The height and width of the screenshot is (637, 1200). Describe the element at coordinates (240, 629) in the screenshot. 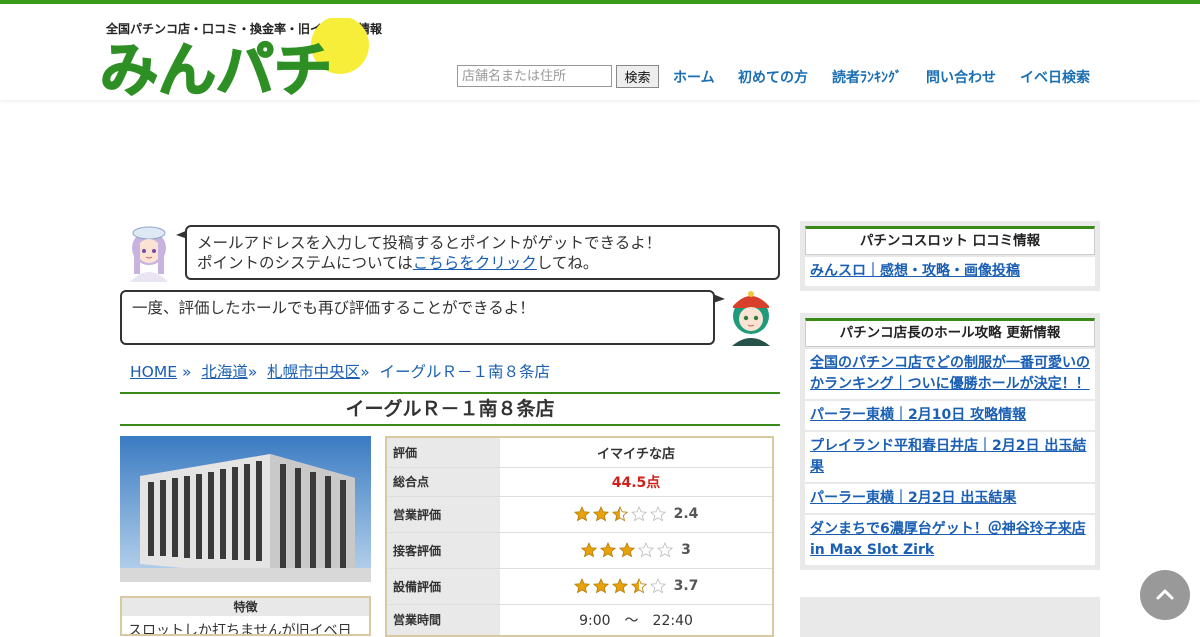

I see `feature-text: スロットしか打ちませんが旧イベ日` at that location.